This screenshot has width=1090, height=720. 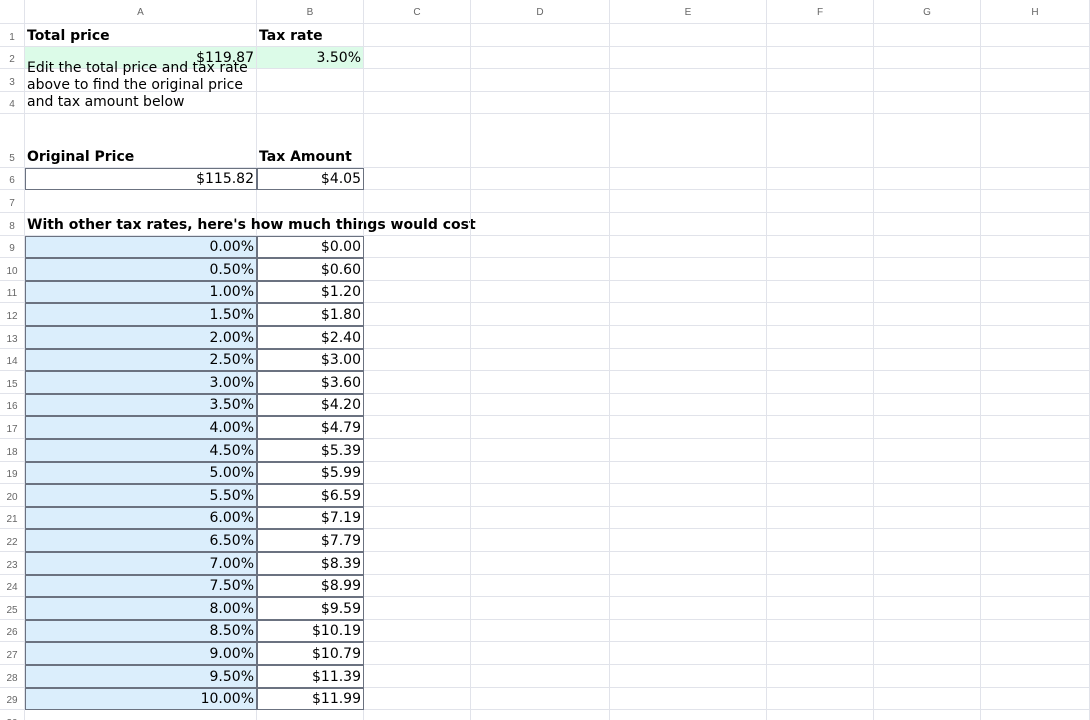 What do you see at coordinates (540, 450) in the screenshot?
I see `cell-d18` at bounding box center [540, 450].